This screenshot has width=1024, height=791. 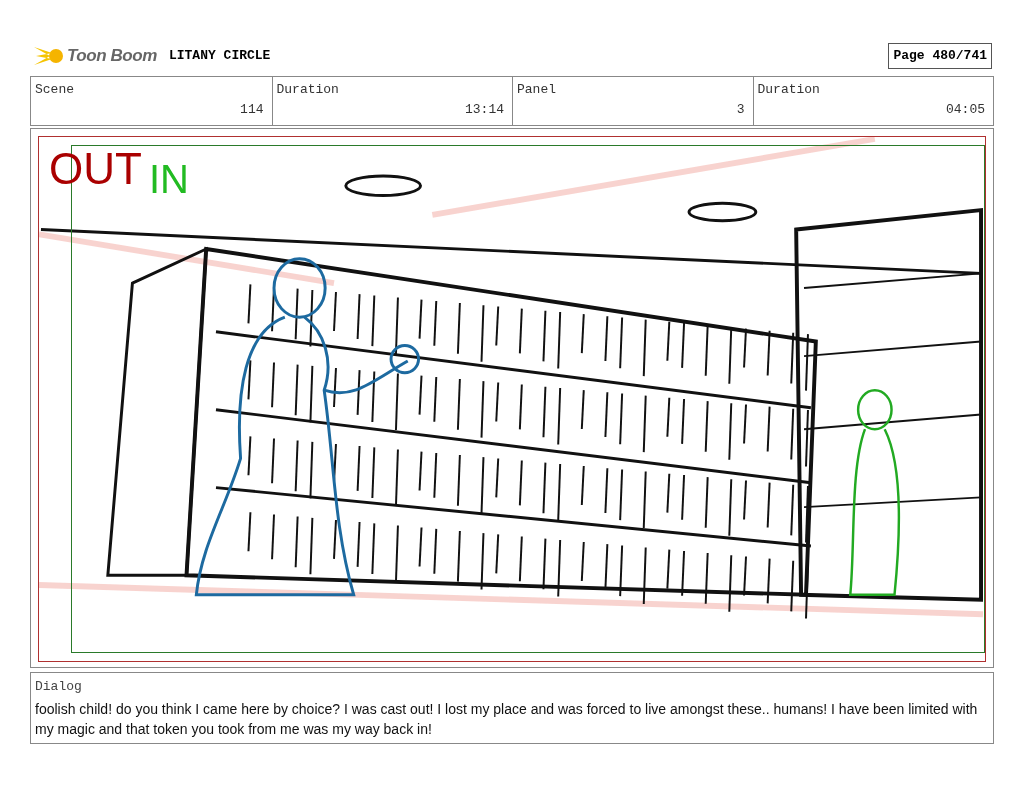 I want to click on field-value: 04:05, so click(x=965, y=109).